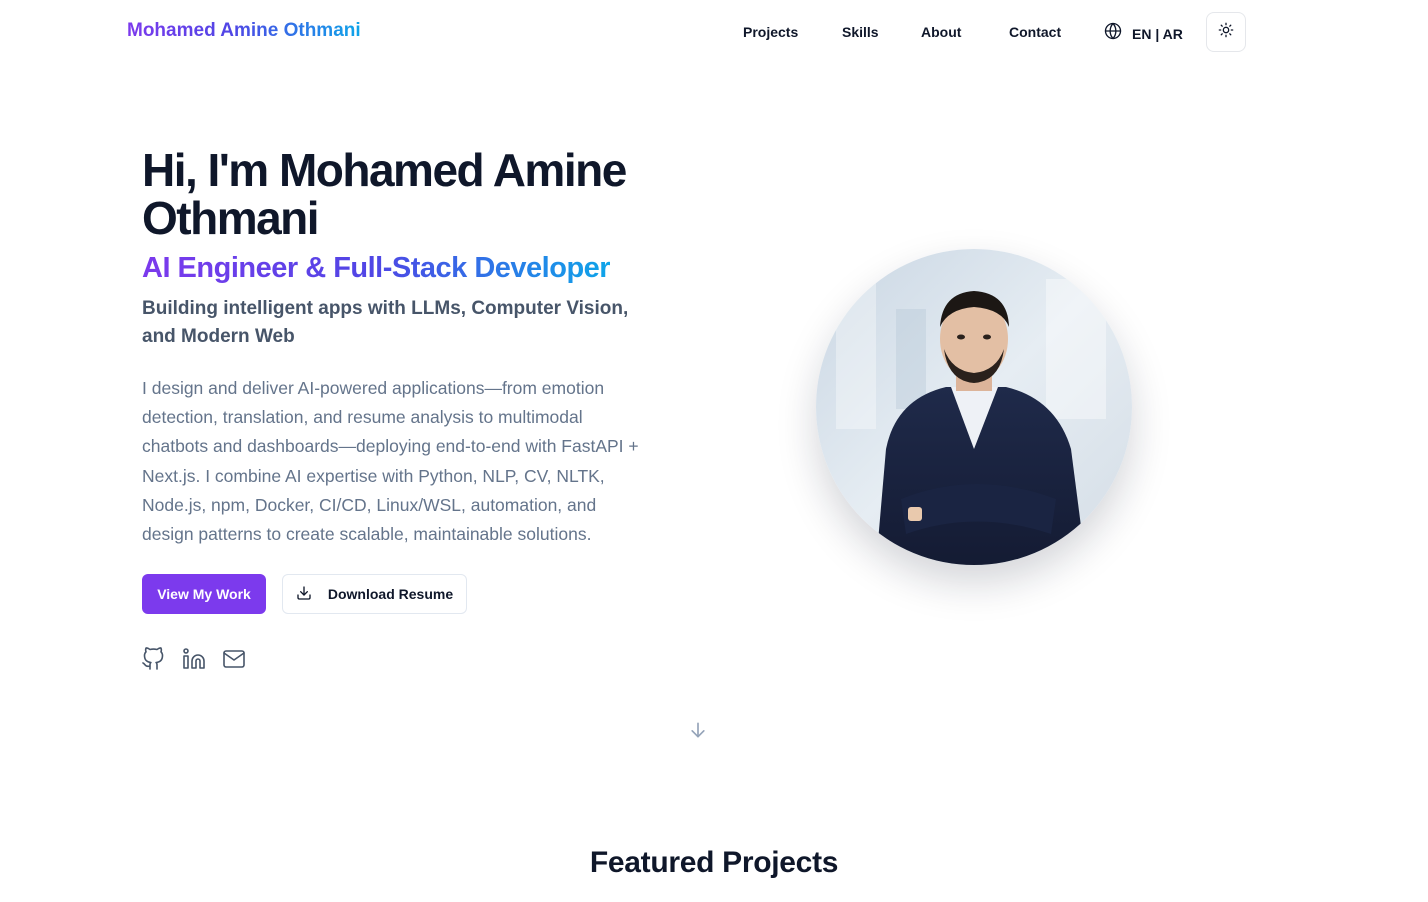  What do you see at coordinates (1113, 33) in the screenshot?
I see `globe-icon` at bounding box center [1113, 33].